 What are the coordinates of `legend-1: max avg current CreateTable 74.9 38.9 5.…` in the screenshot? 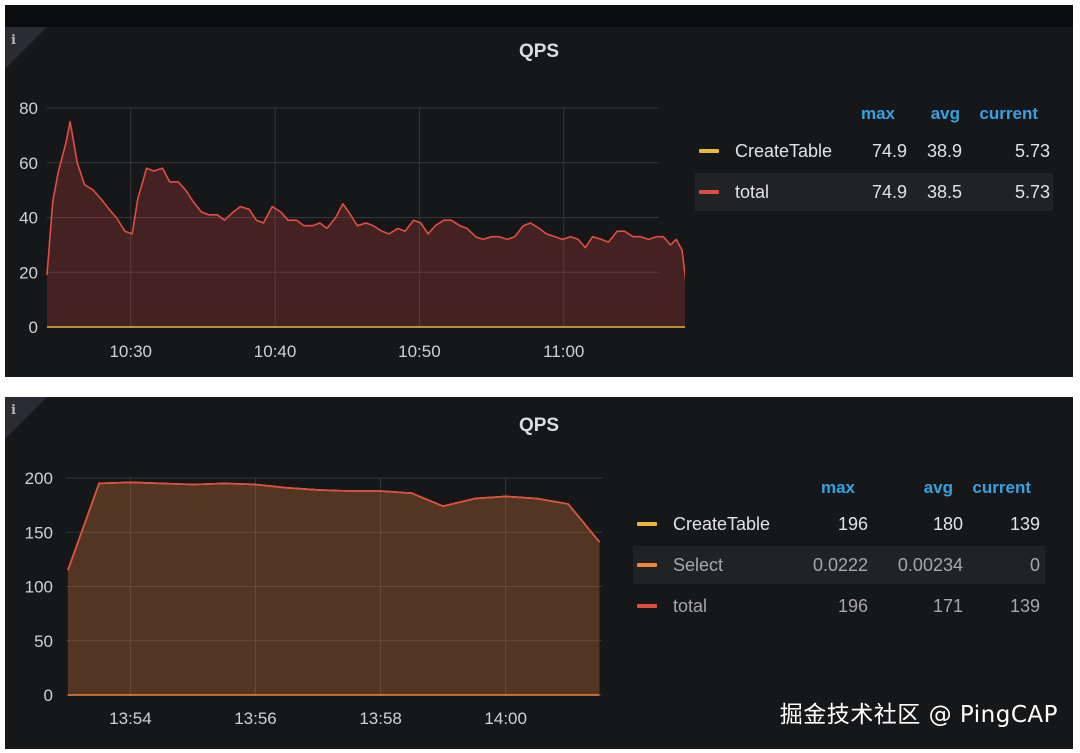 It's located at (874, 164).